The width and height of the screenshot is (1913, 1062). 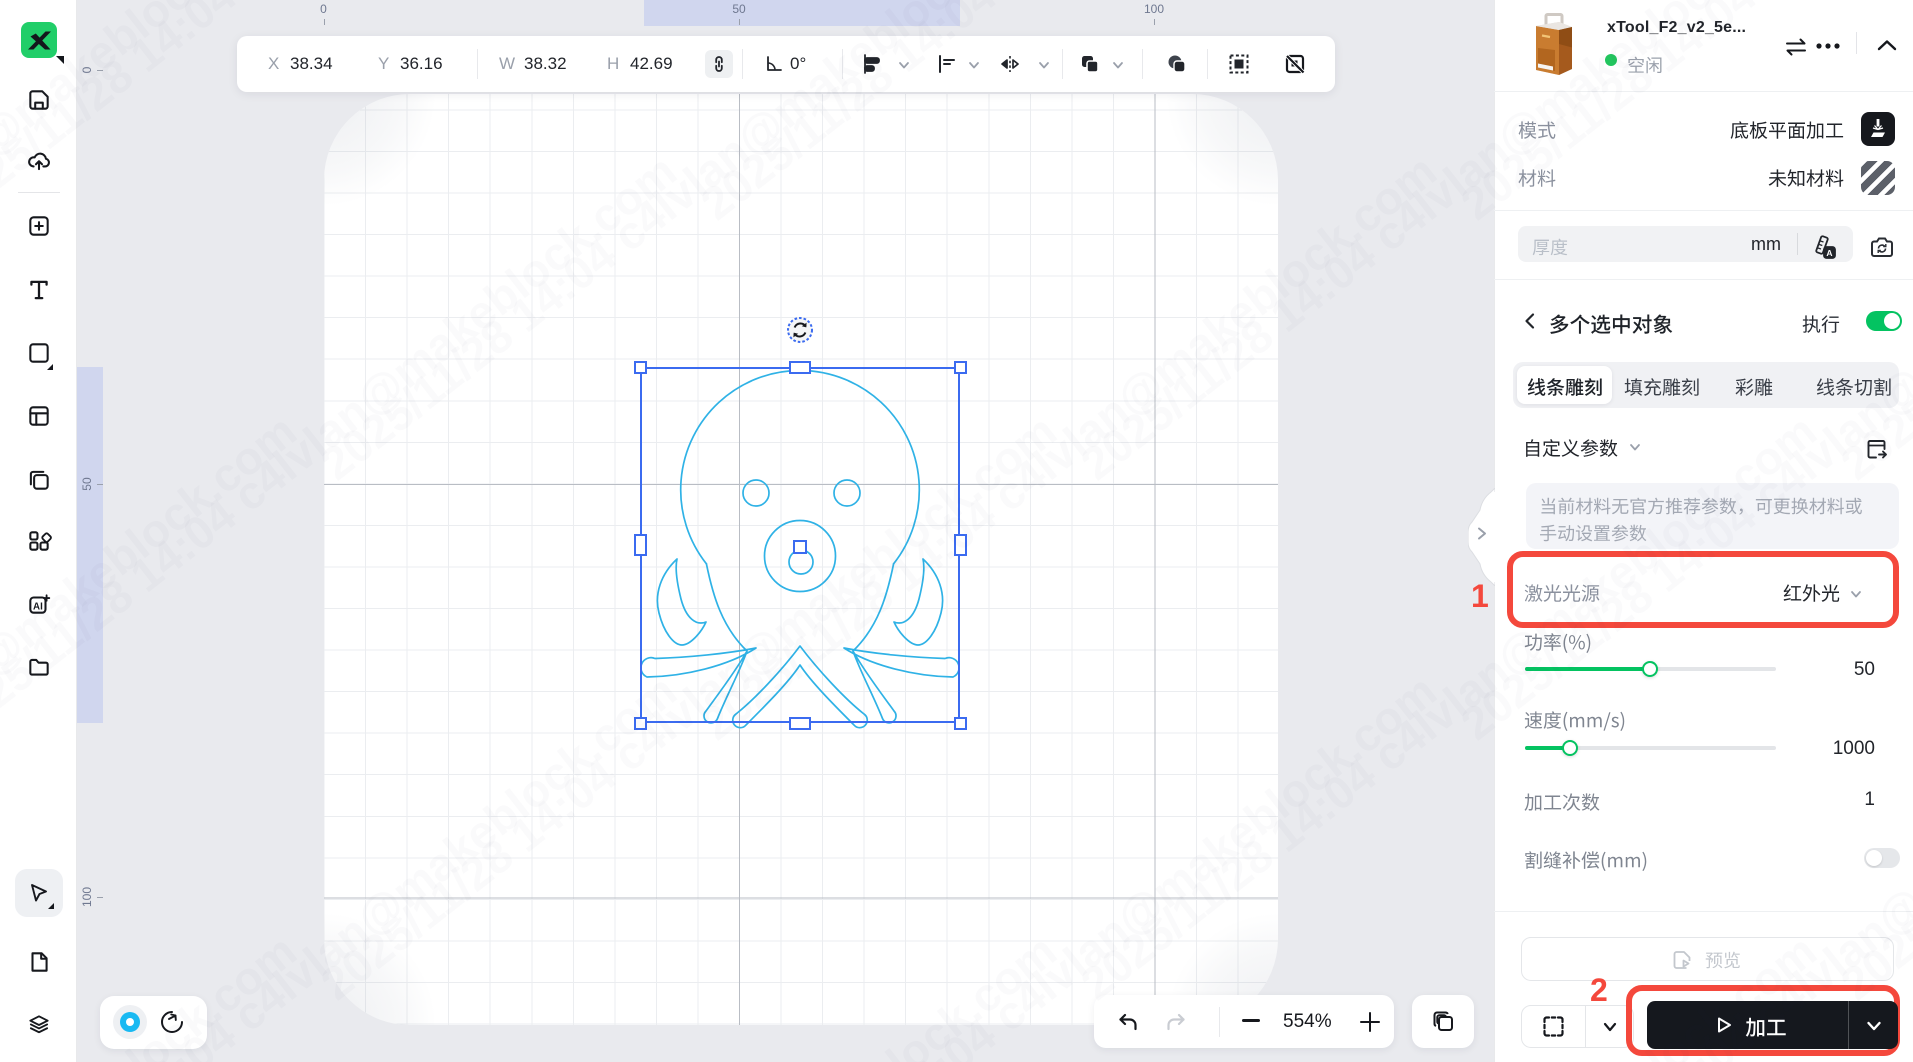 I want to click on svg-text: AI, so click(x=38, y=606).